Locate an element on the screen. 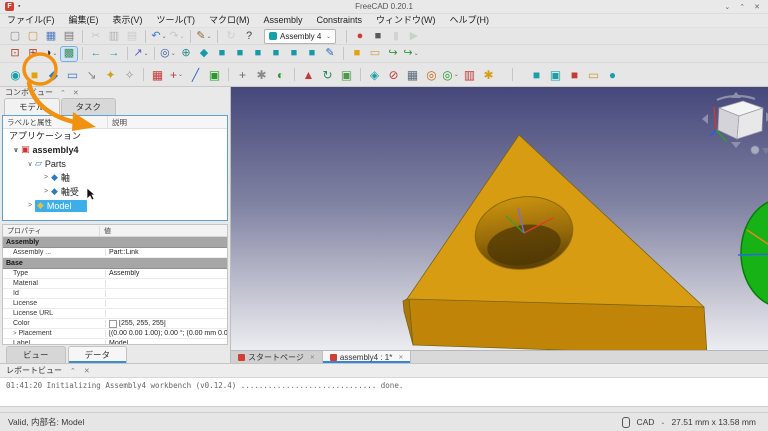 This screenshot has width=768, height=431. measure-icon: ✎ is located at coordinates (330, 54).